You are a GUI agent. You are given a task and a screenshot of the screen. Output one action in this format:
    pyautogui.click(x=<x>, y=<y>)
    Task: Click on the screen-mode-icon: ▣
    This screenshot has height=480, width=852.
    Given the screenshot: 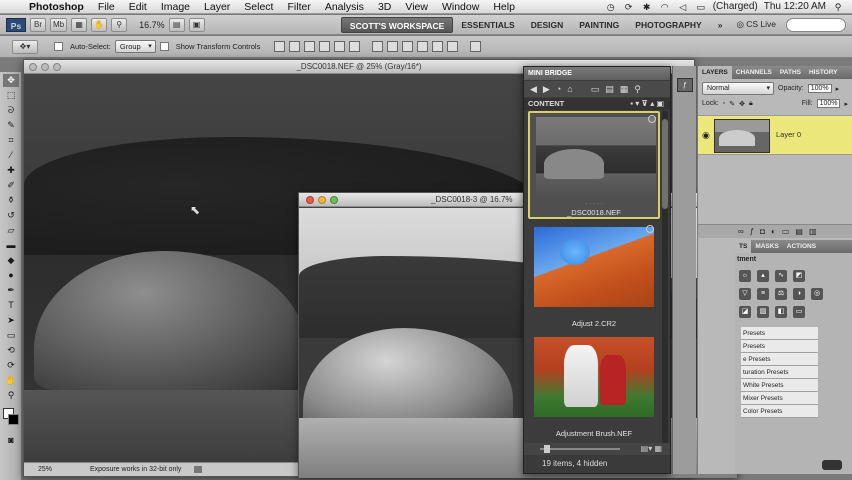 What is the action you would take?
    pyautogui.click(x=196, y=24)
    